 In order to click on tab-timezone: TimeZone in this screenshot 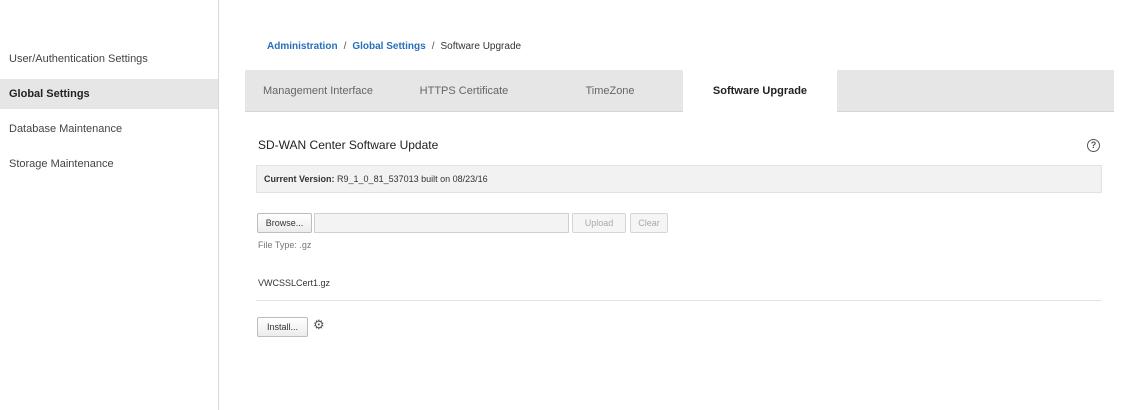, I will do `click(610, 91)`.